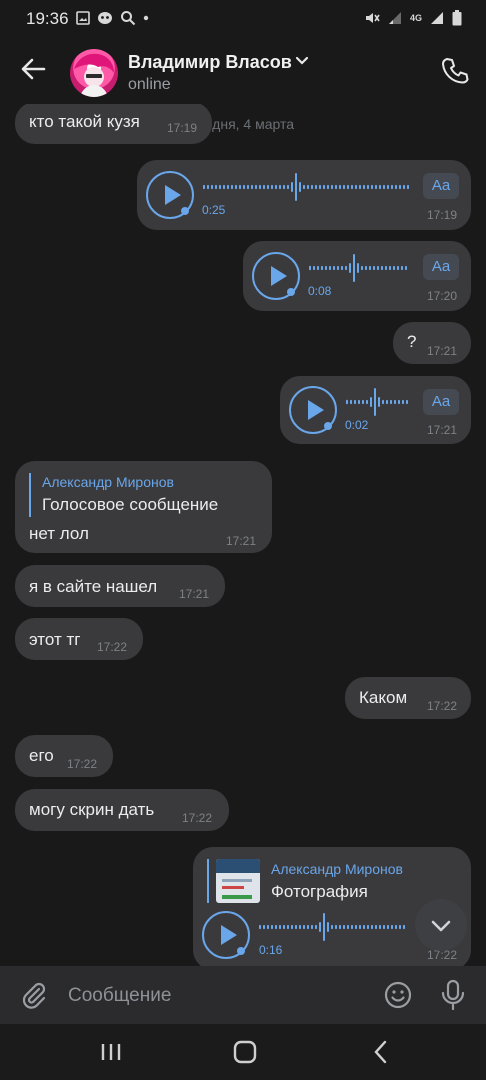  What do you see at coordinates (34, 995) in the screenshot?
I see `paperclip-icon` at bounding box center [34, 995].